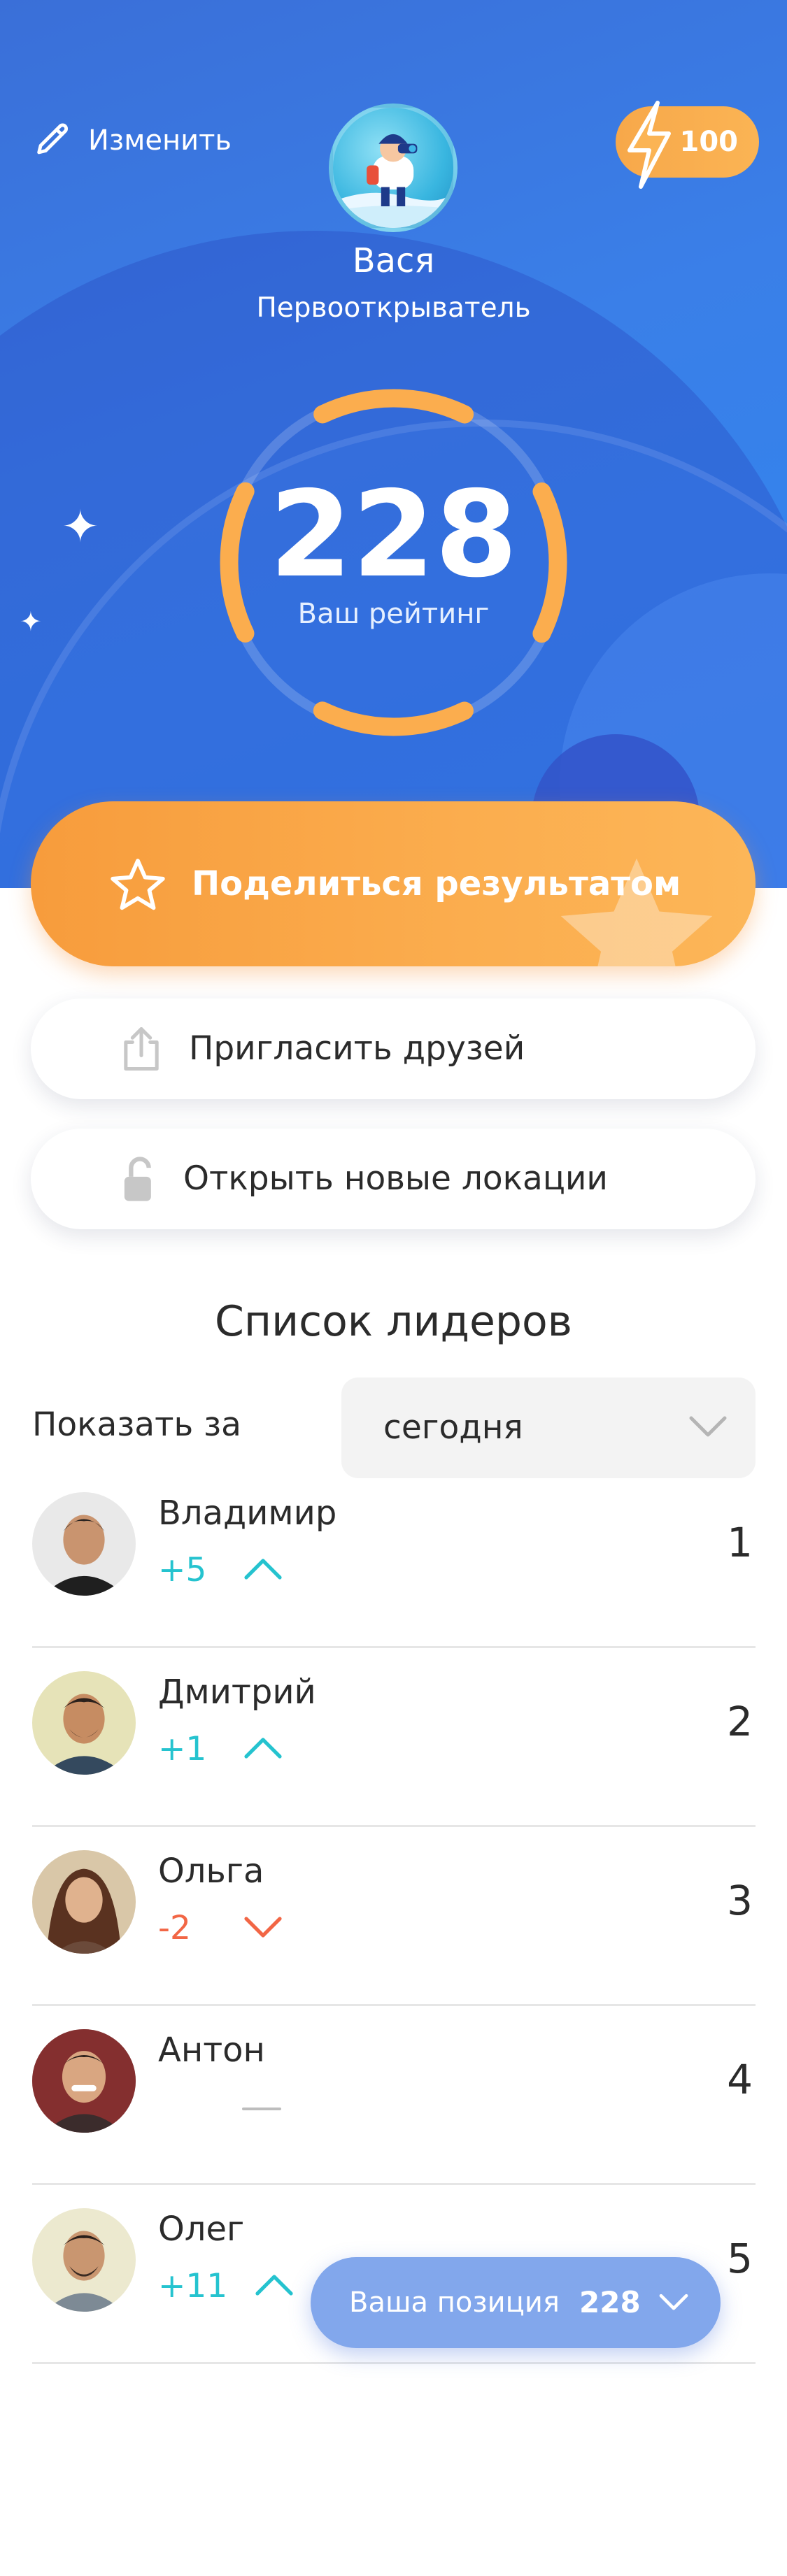 The height and width of the screenshot is (2576, 787). I want to click on your-position-value: 228, so click(610, 2302).